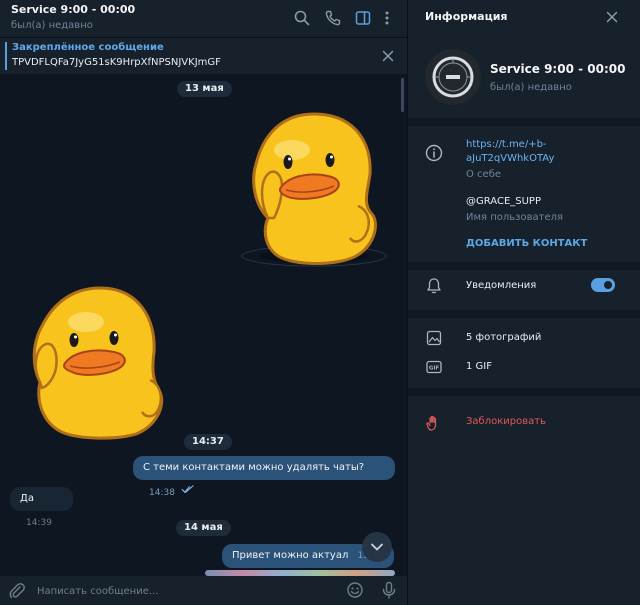 This screenshot has width=640, height=605. What do you see at coordinates (203, 528) in the screenshot?
I see `date-pill: 14 мая` at bounding box center [203, 528].